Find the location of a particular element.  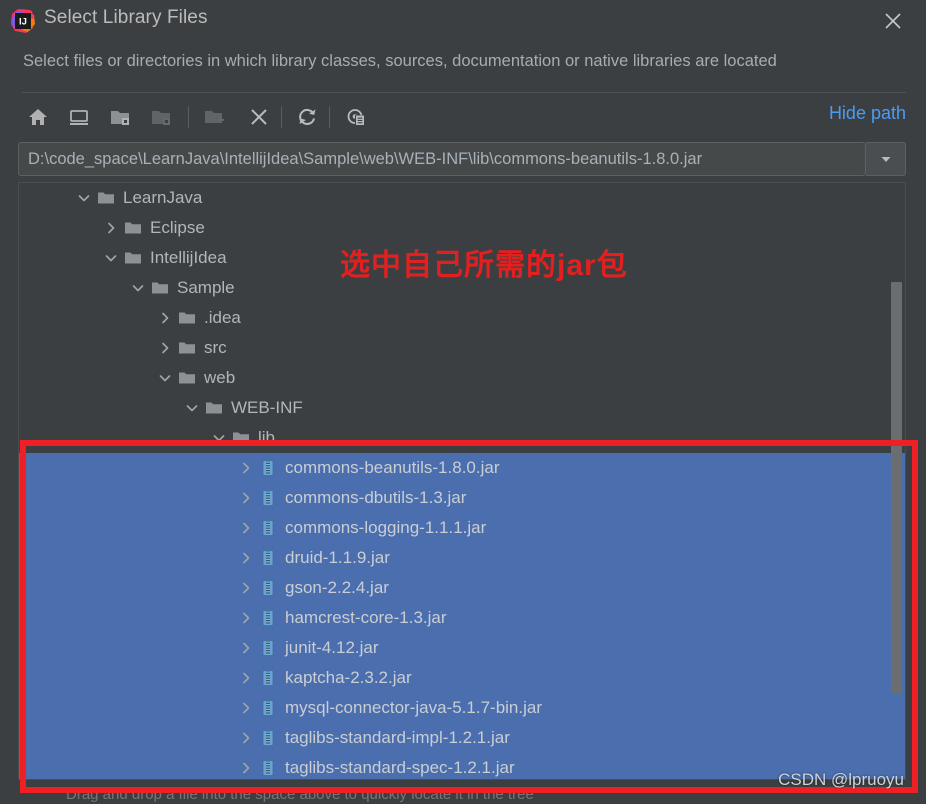

tree-row: druid-1.1.9.jar is located at coordinates (462, 558).